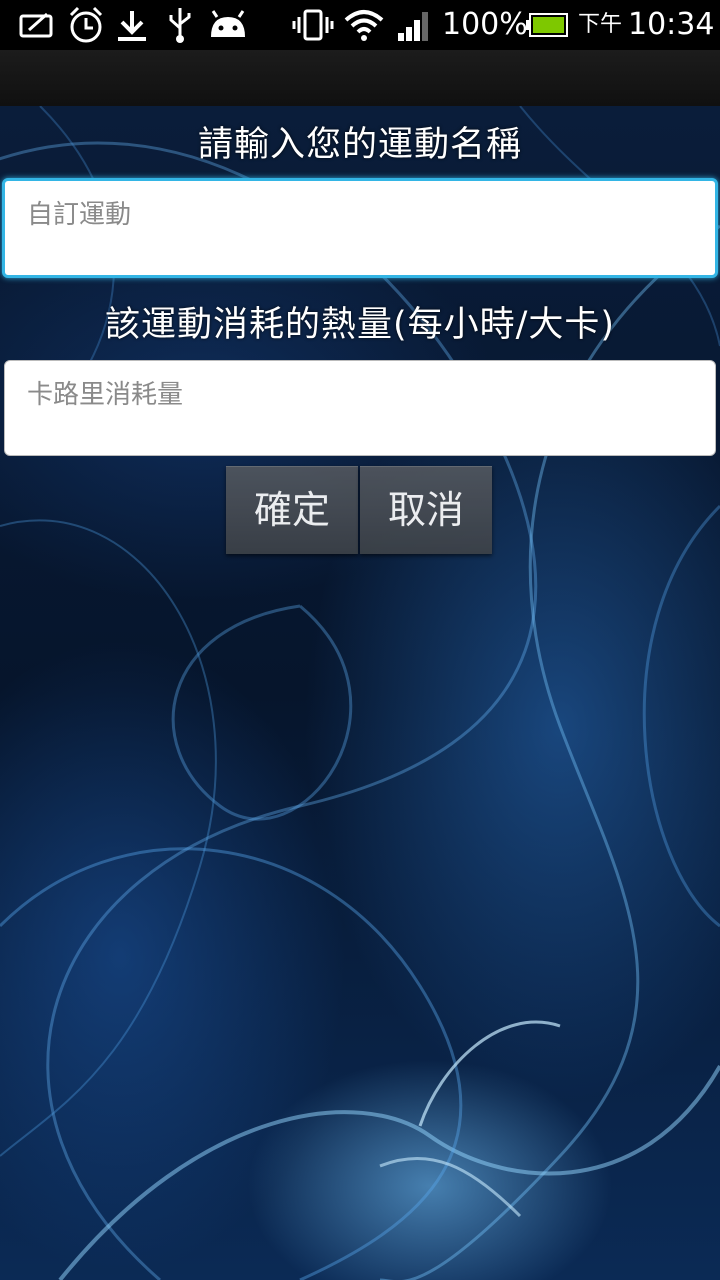  I want to click on confirm-button: 確定, so click(292, 510).